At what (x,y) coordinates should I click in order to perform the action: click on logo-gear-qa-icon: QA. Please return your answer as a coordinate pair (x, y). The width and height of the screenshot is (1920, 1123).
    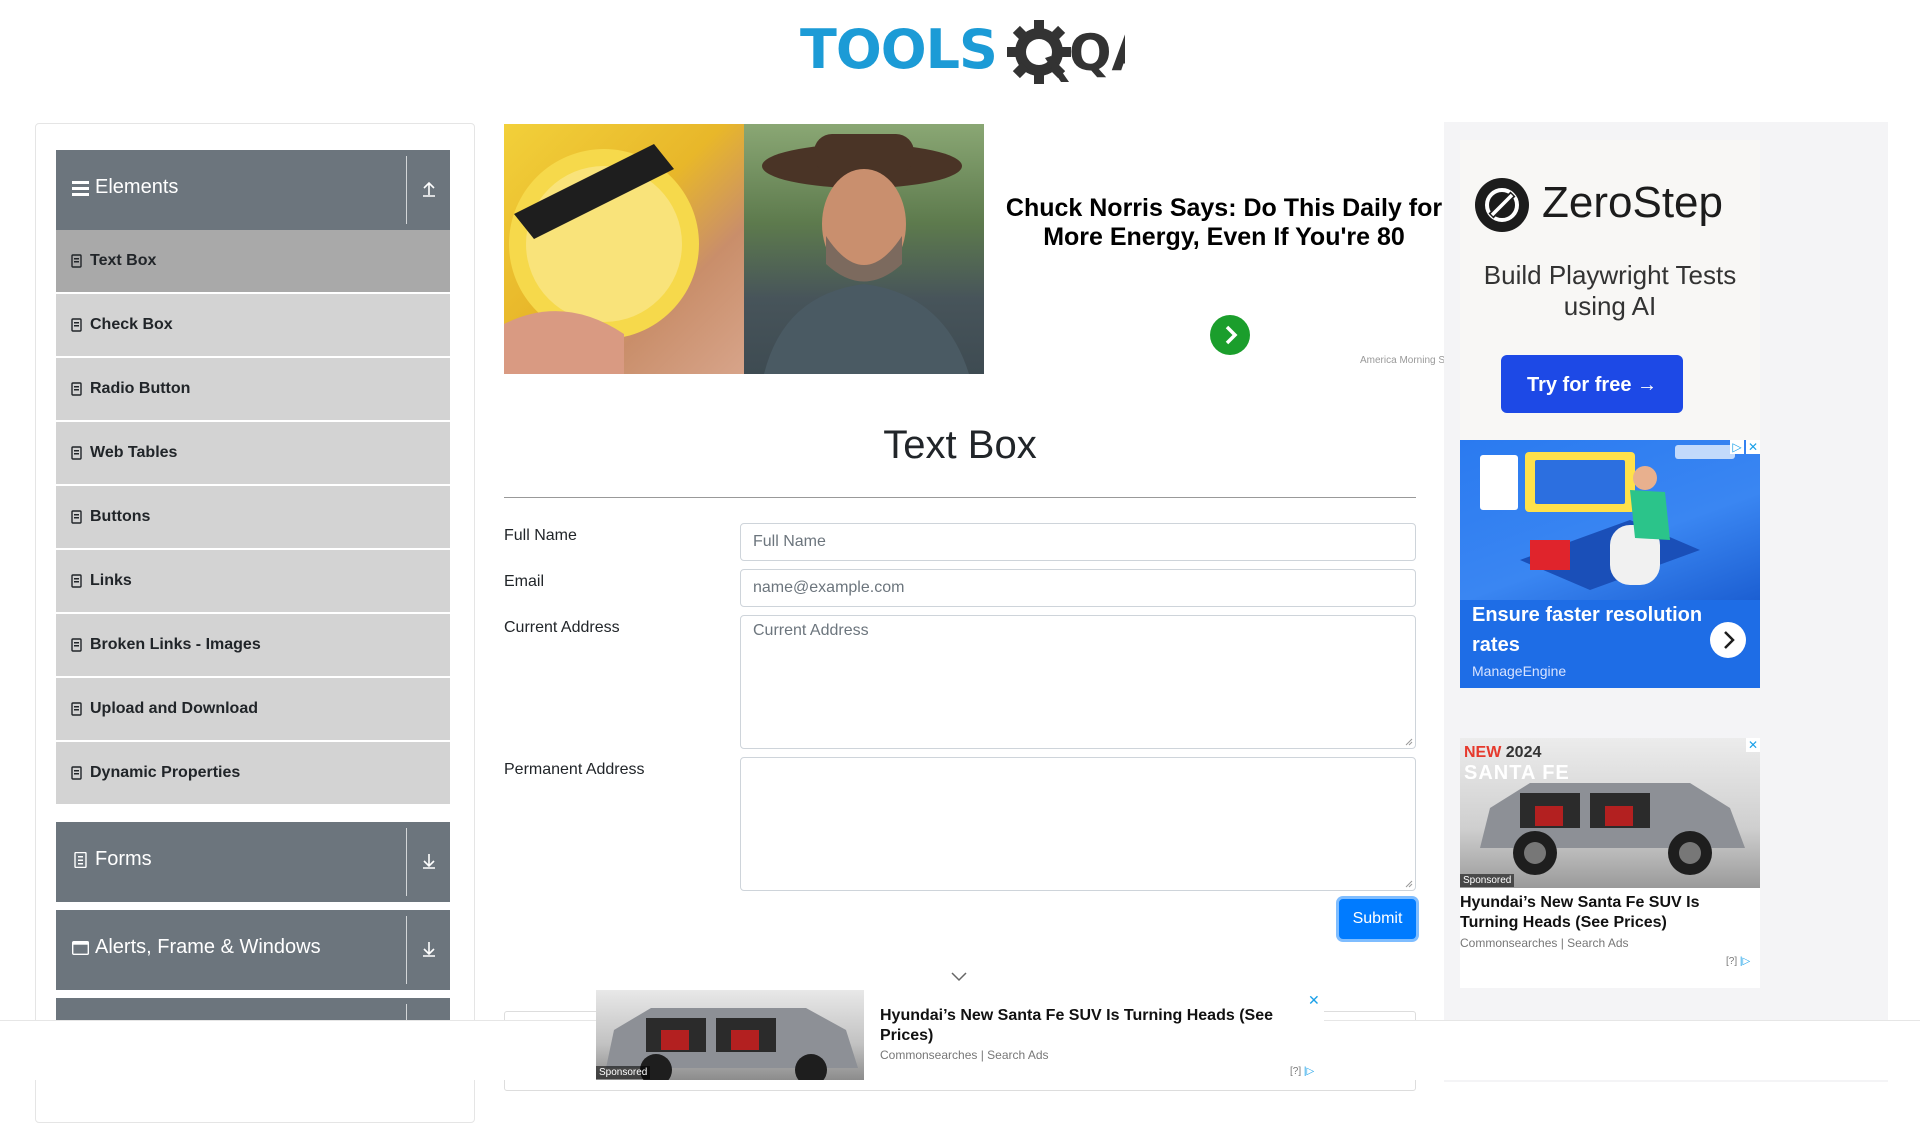
    Looking at the image, I should click on (1066, 52).